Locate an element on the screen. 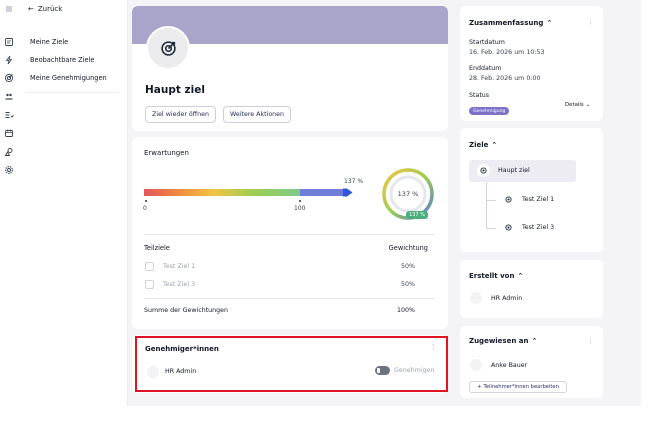  details-link: Details ⌄ is located at coordinates (577, 105).